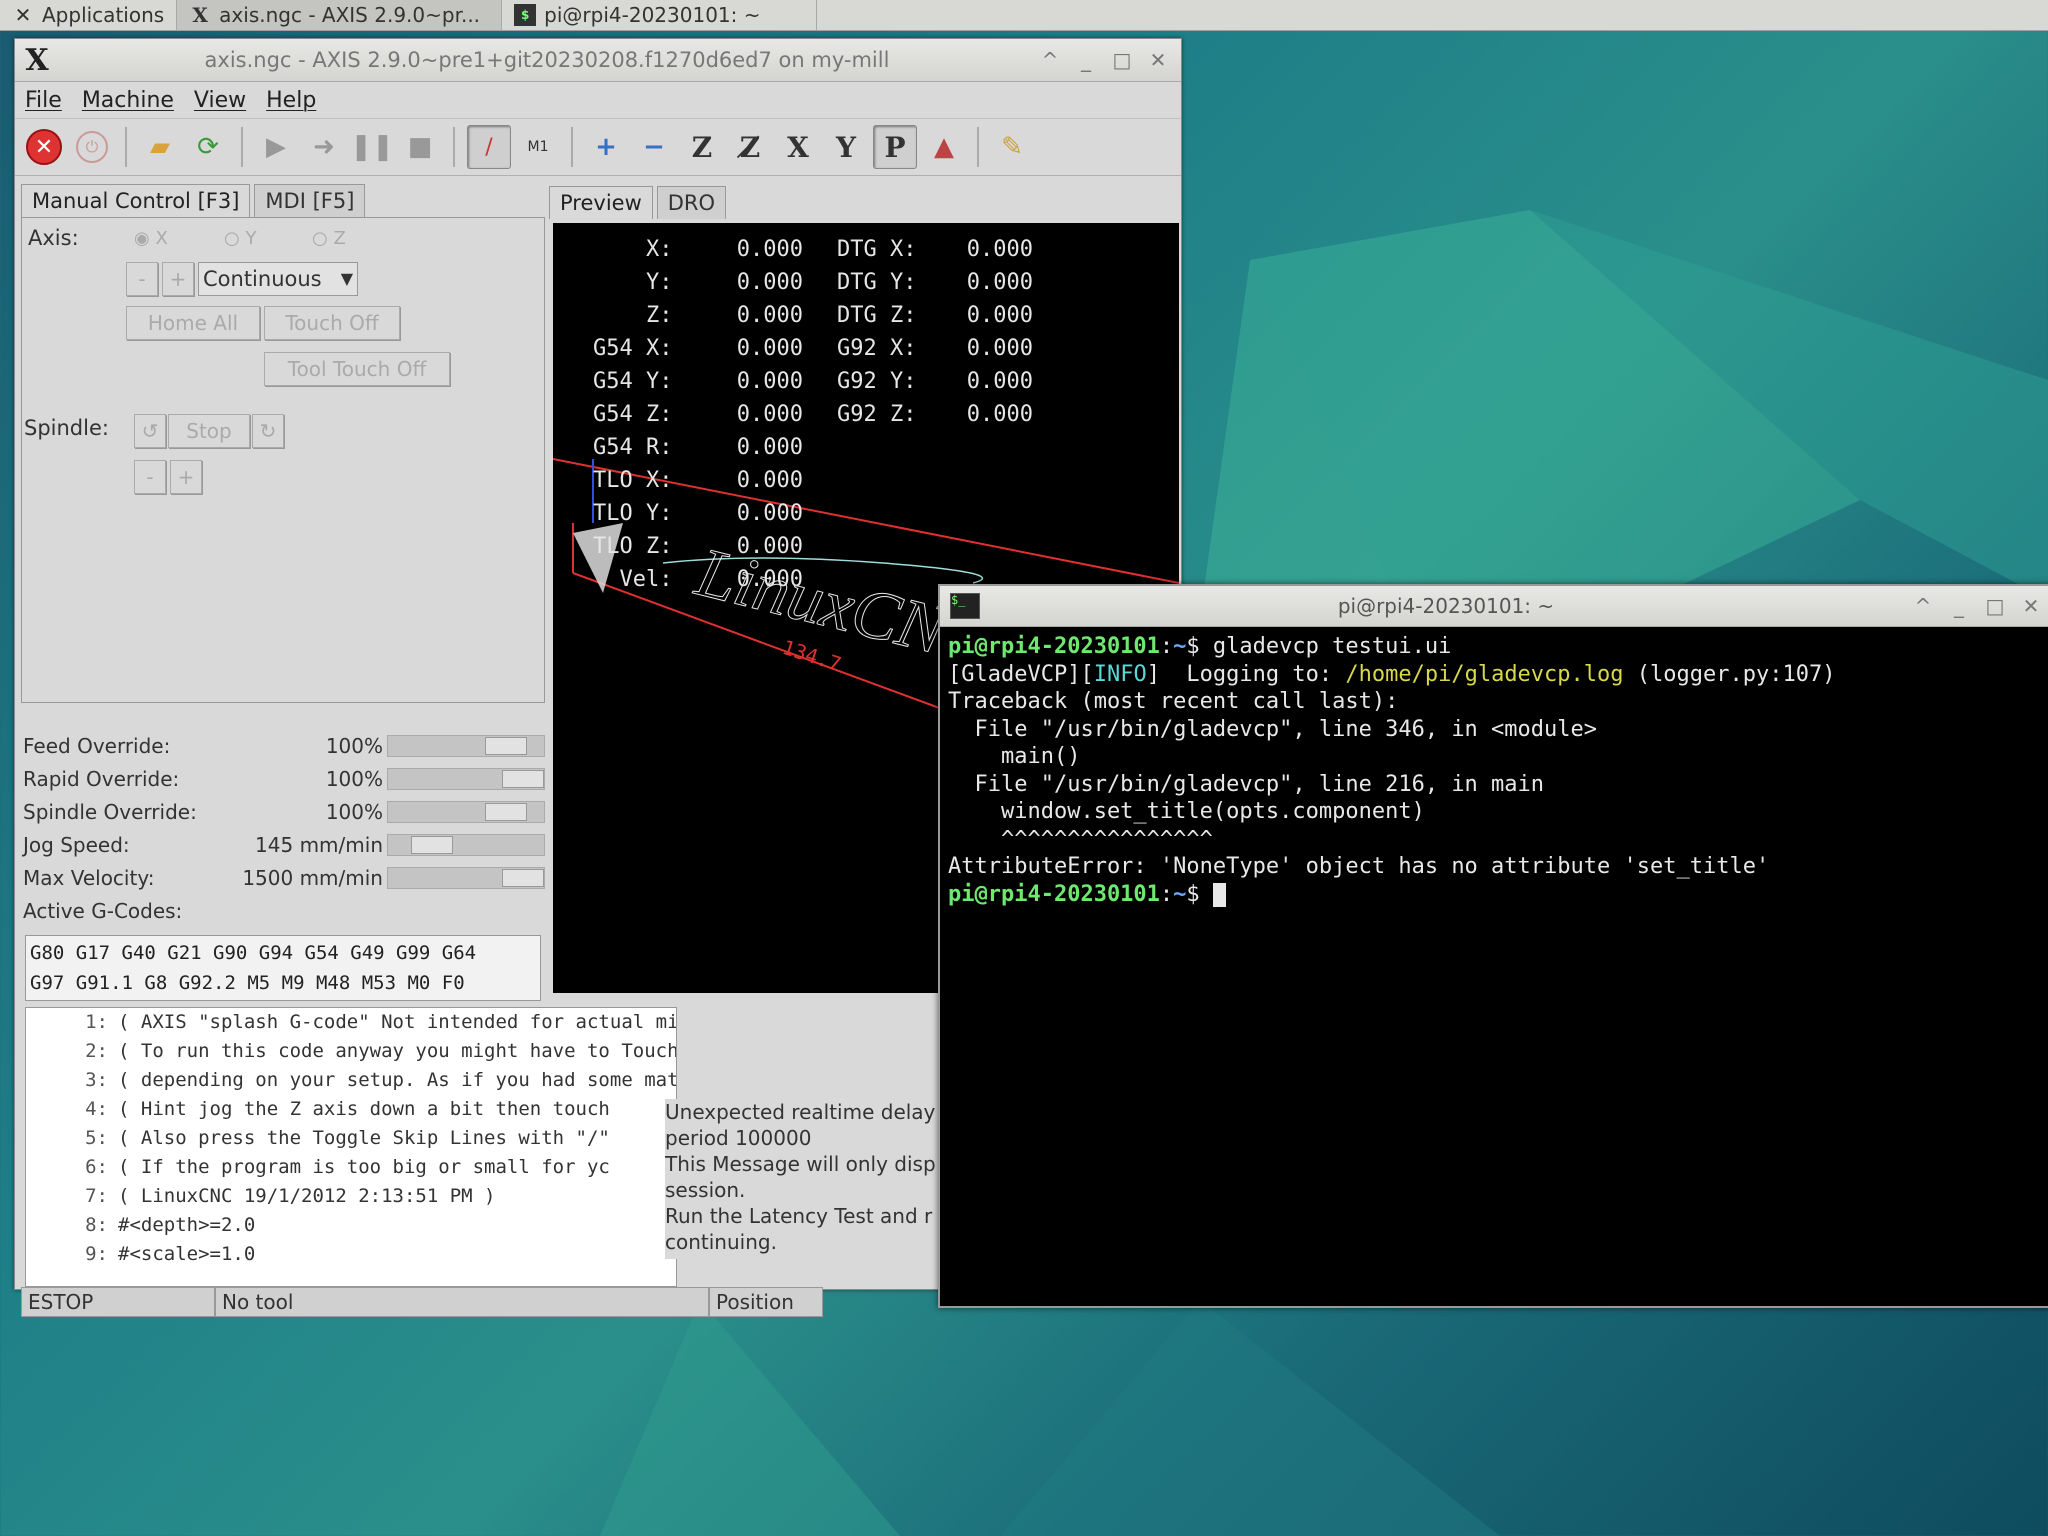  Describe the element at coordinates (262, 279) in the screenshot. I see `jog-increment-value: Continuous` at that location.